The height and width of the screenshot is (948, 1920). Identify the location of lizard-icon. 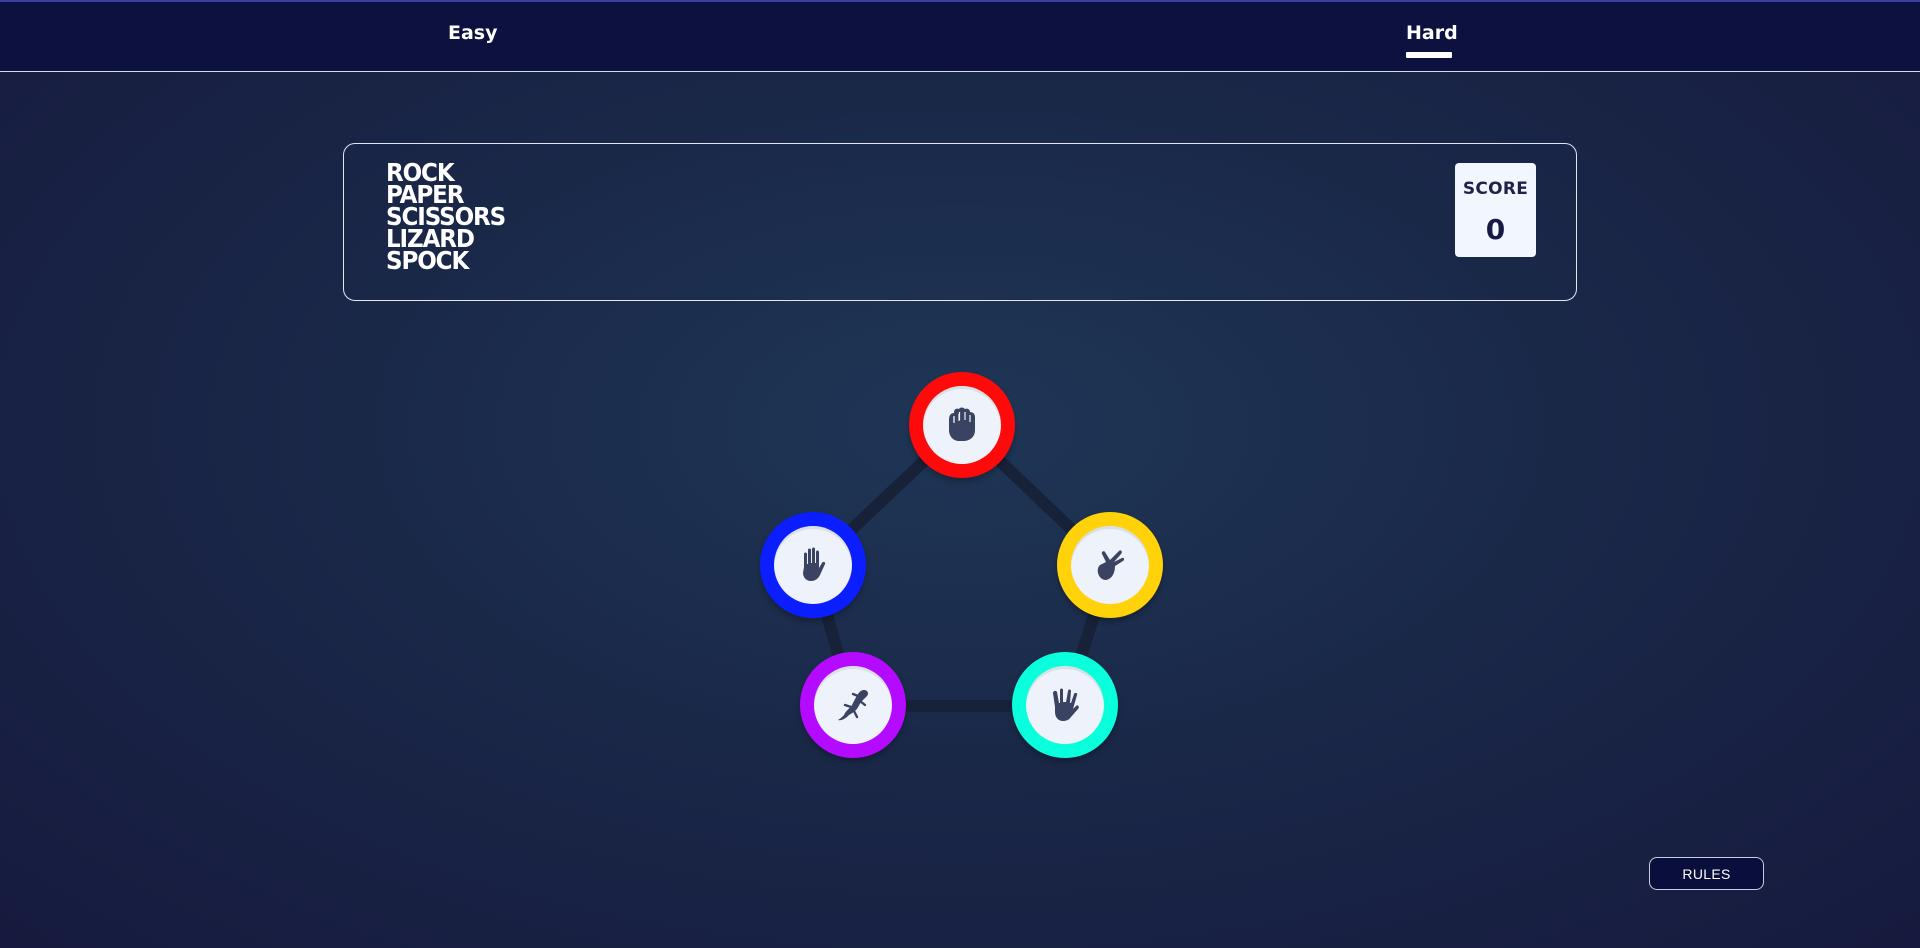
(853, 705).